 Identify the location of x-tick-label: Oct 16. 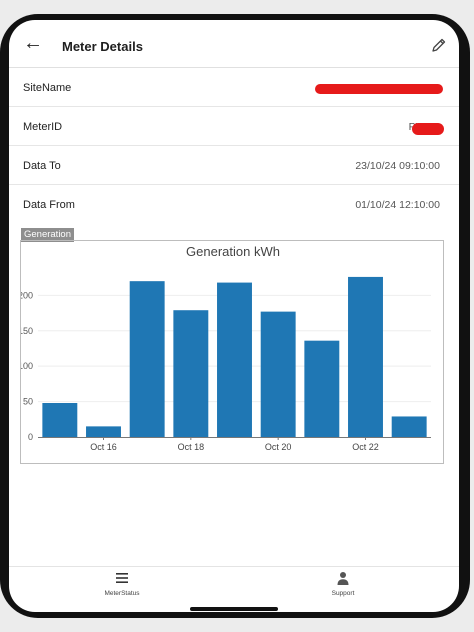
(103, 447).